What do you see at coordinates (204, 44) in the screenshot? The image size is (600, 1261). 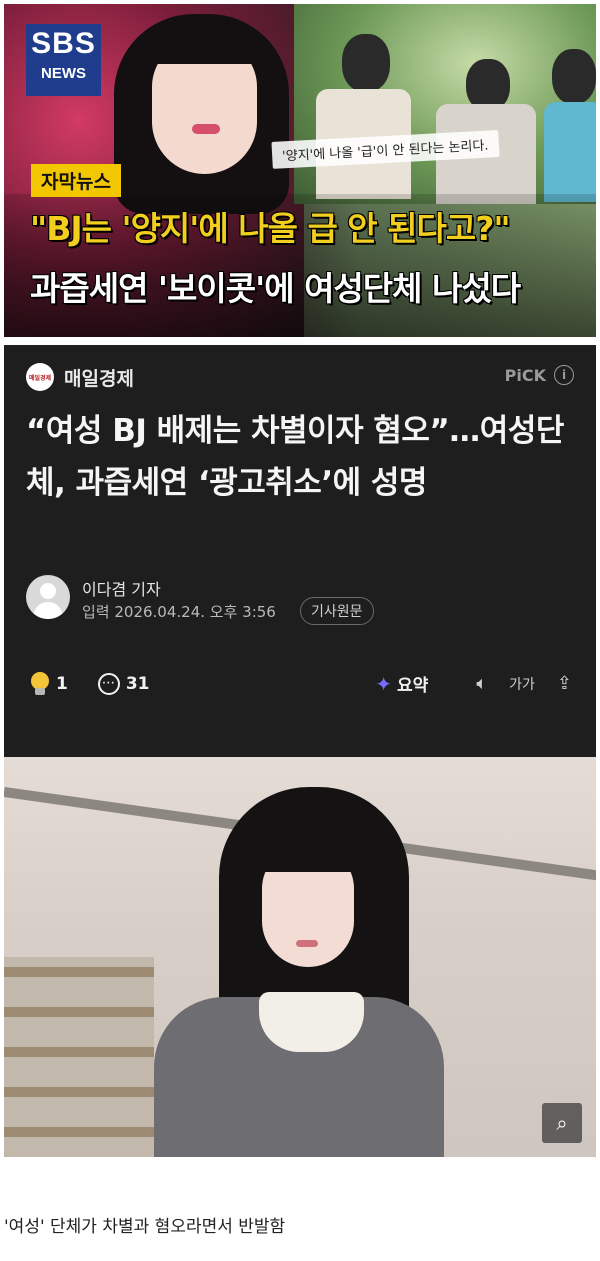 I see `thumbnail-person-bangs` at bounding box center [204, 44].